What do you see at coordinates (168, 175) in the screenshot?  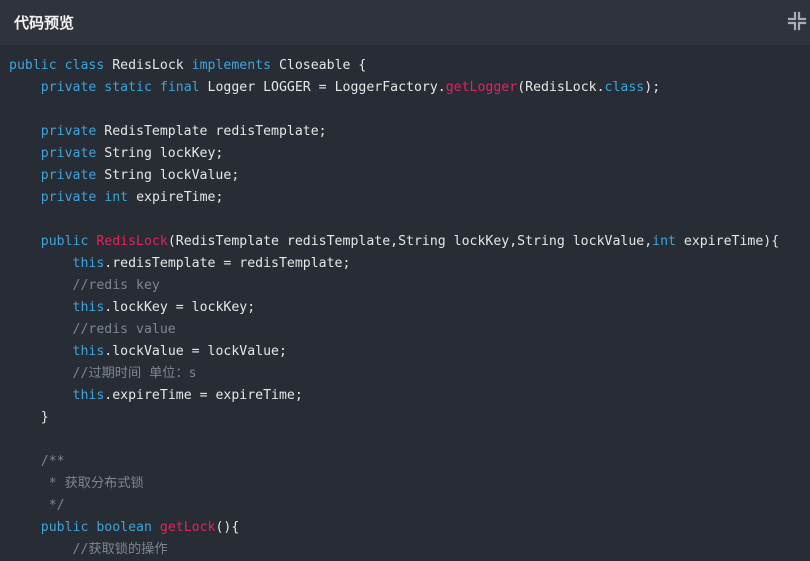 I see `code-token: String lockValue;` at bounding box center [168, 175].